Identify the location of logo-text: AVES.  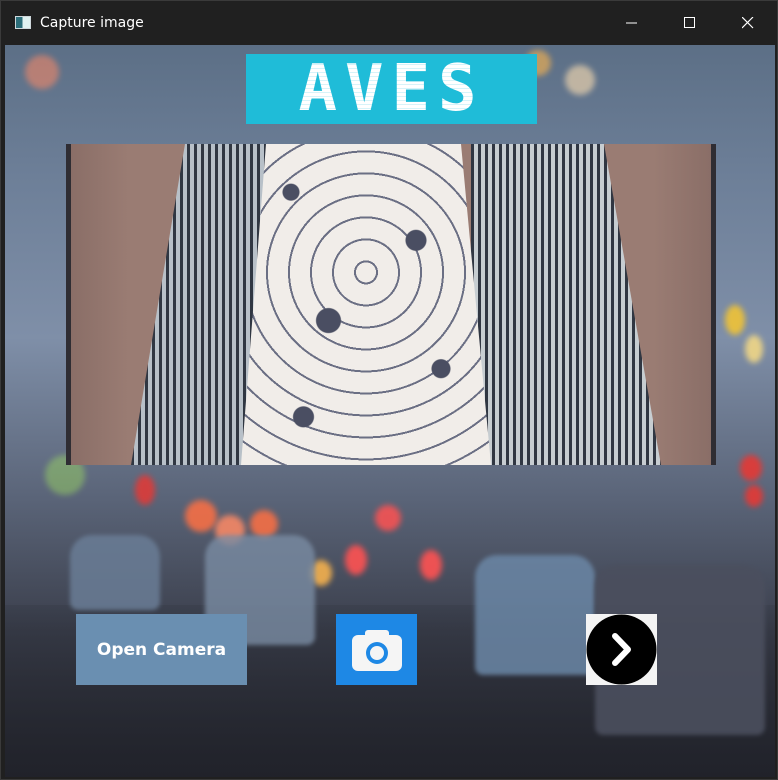
(391, 89).